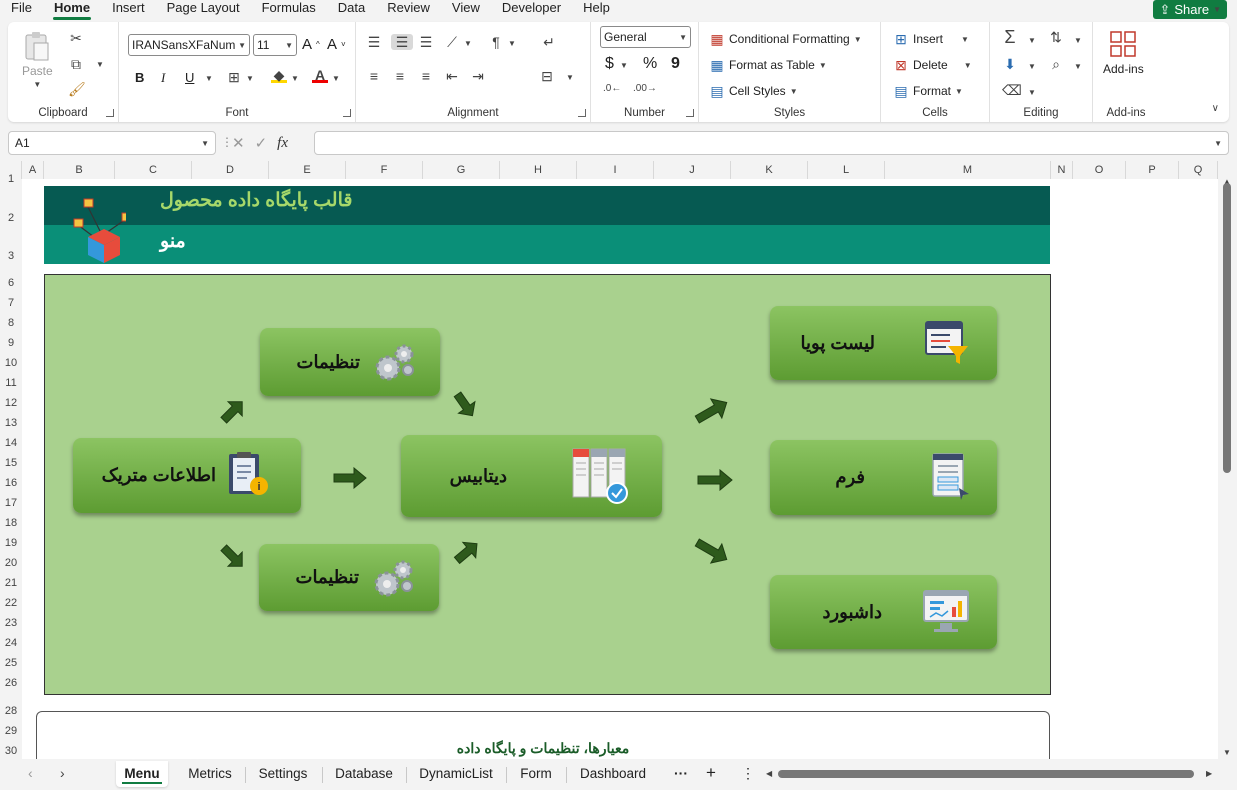 This screenshot has height=790, width=1237. Describe the element at coordinates (645, 89) in the screenshot. I see `decrease-decimal-icon: .00→` at that location.